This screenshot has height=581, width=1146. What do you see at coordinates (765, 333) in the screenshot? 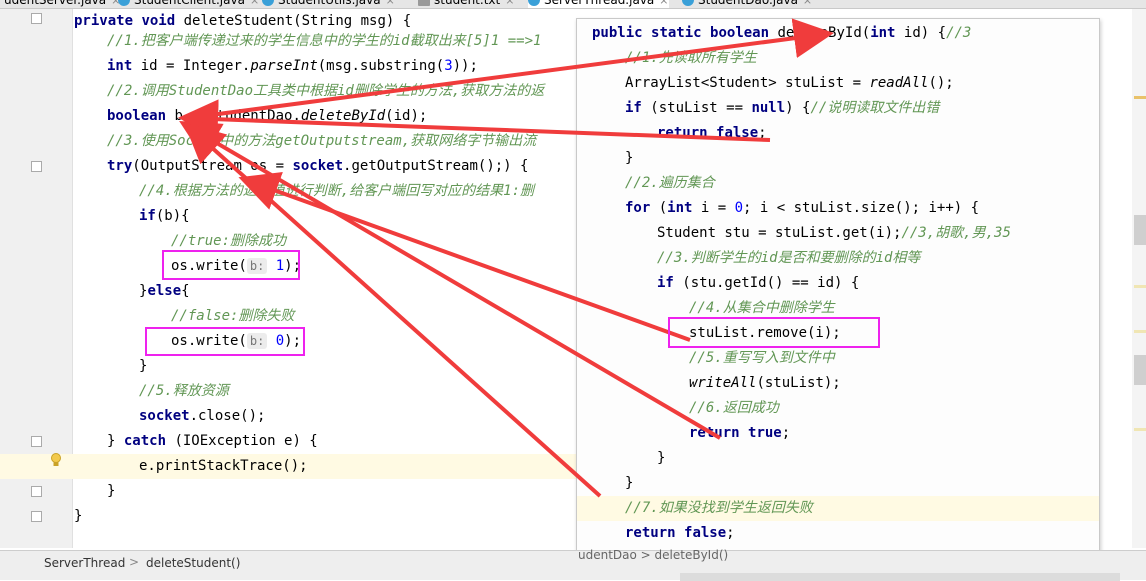
I see `code-token: stuList.remove(i);` at bounding box center [765, 333].